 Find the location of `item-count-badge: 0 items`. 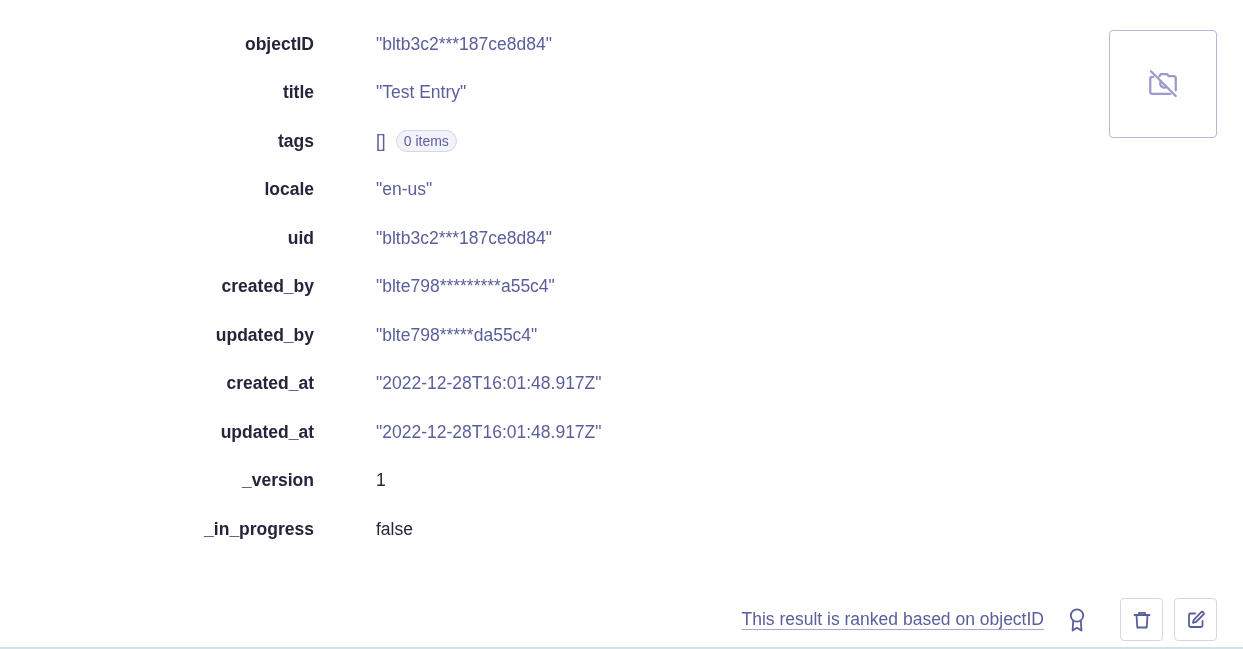

item-count-badge: 0 items is located at coordinates (426, 141).